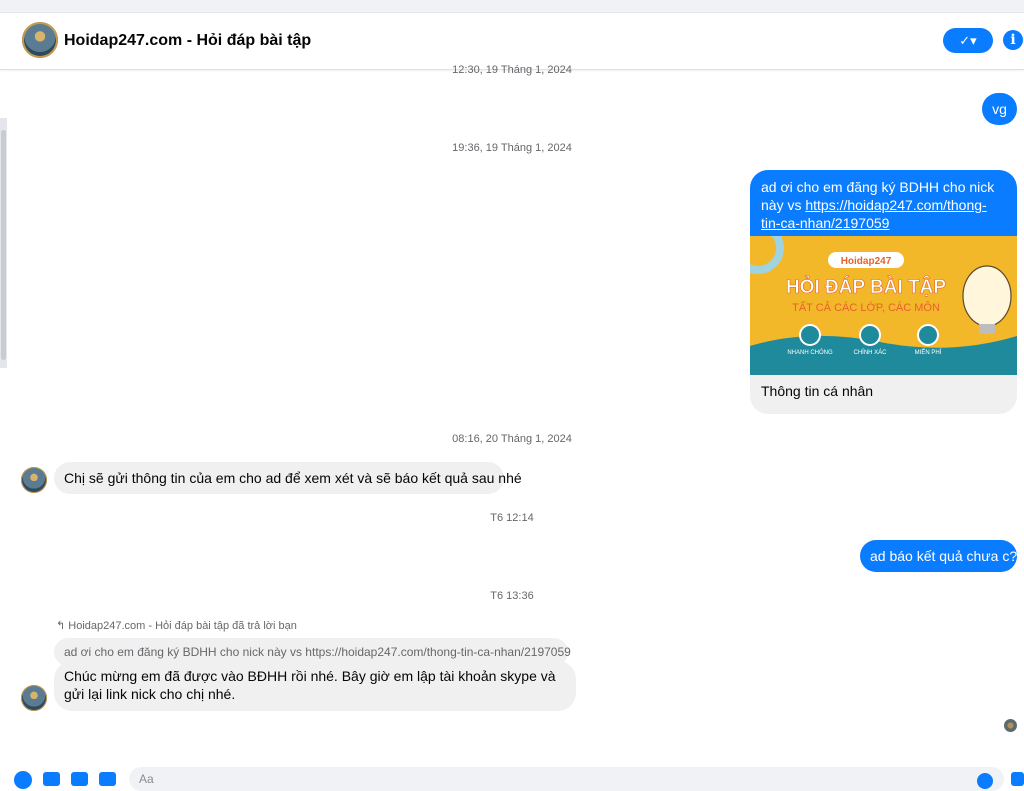 This screenshot has width=1024, height=791. Describe the element at coordinates (512, 596) in the screenshot. I see `timestamp: T6 13:36` at that location.